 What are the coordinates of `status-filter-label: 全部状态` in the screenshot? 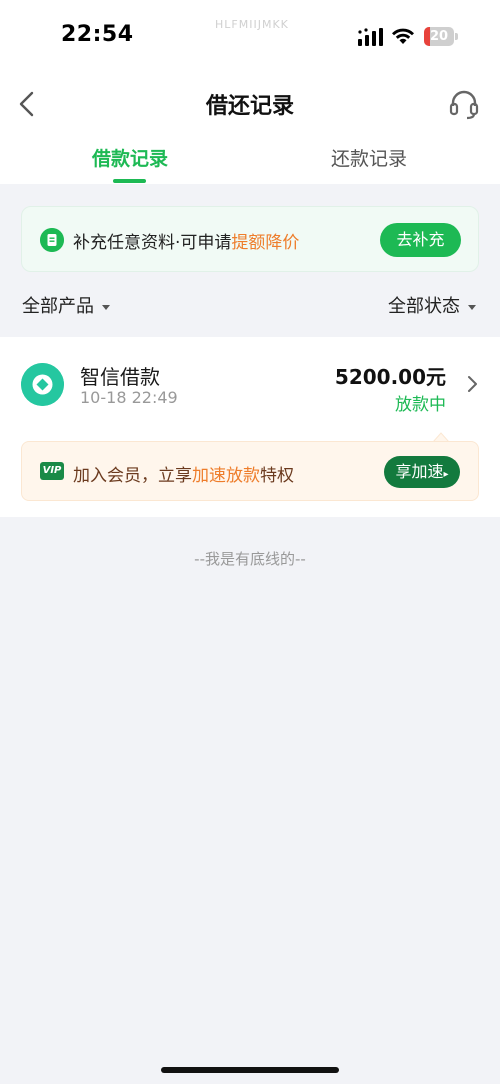 It's located at (424, 306).